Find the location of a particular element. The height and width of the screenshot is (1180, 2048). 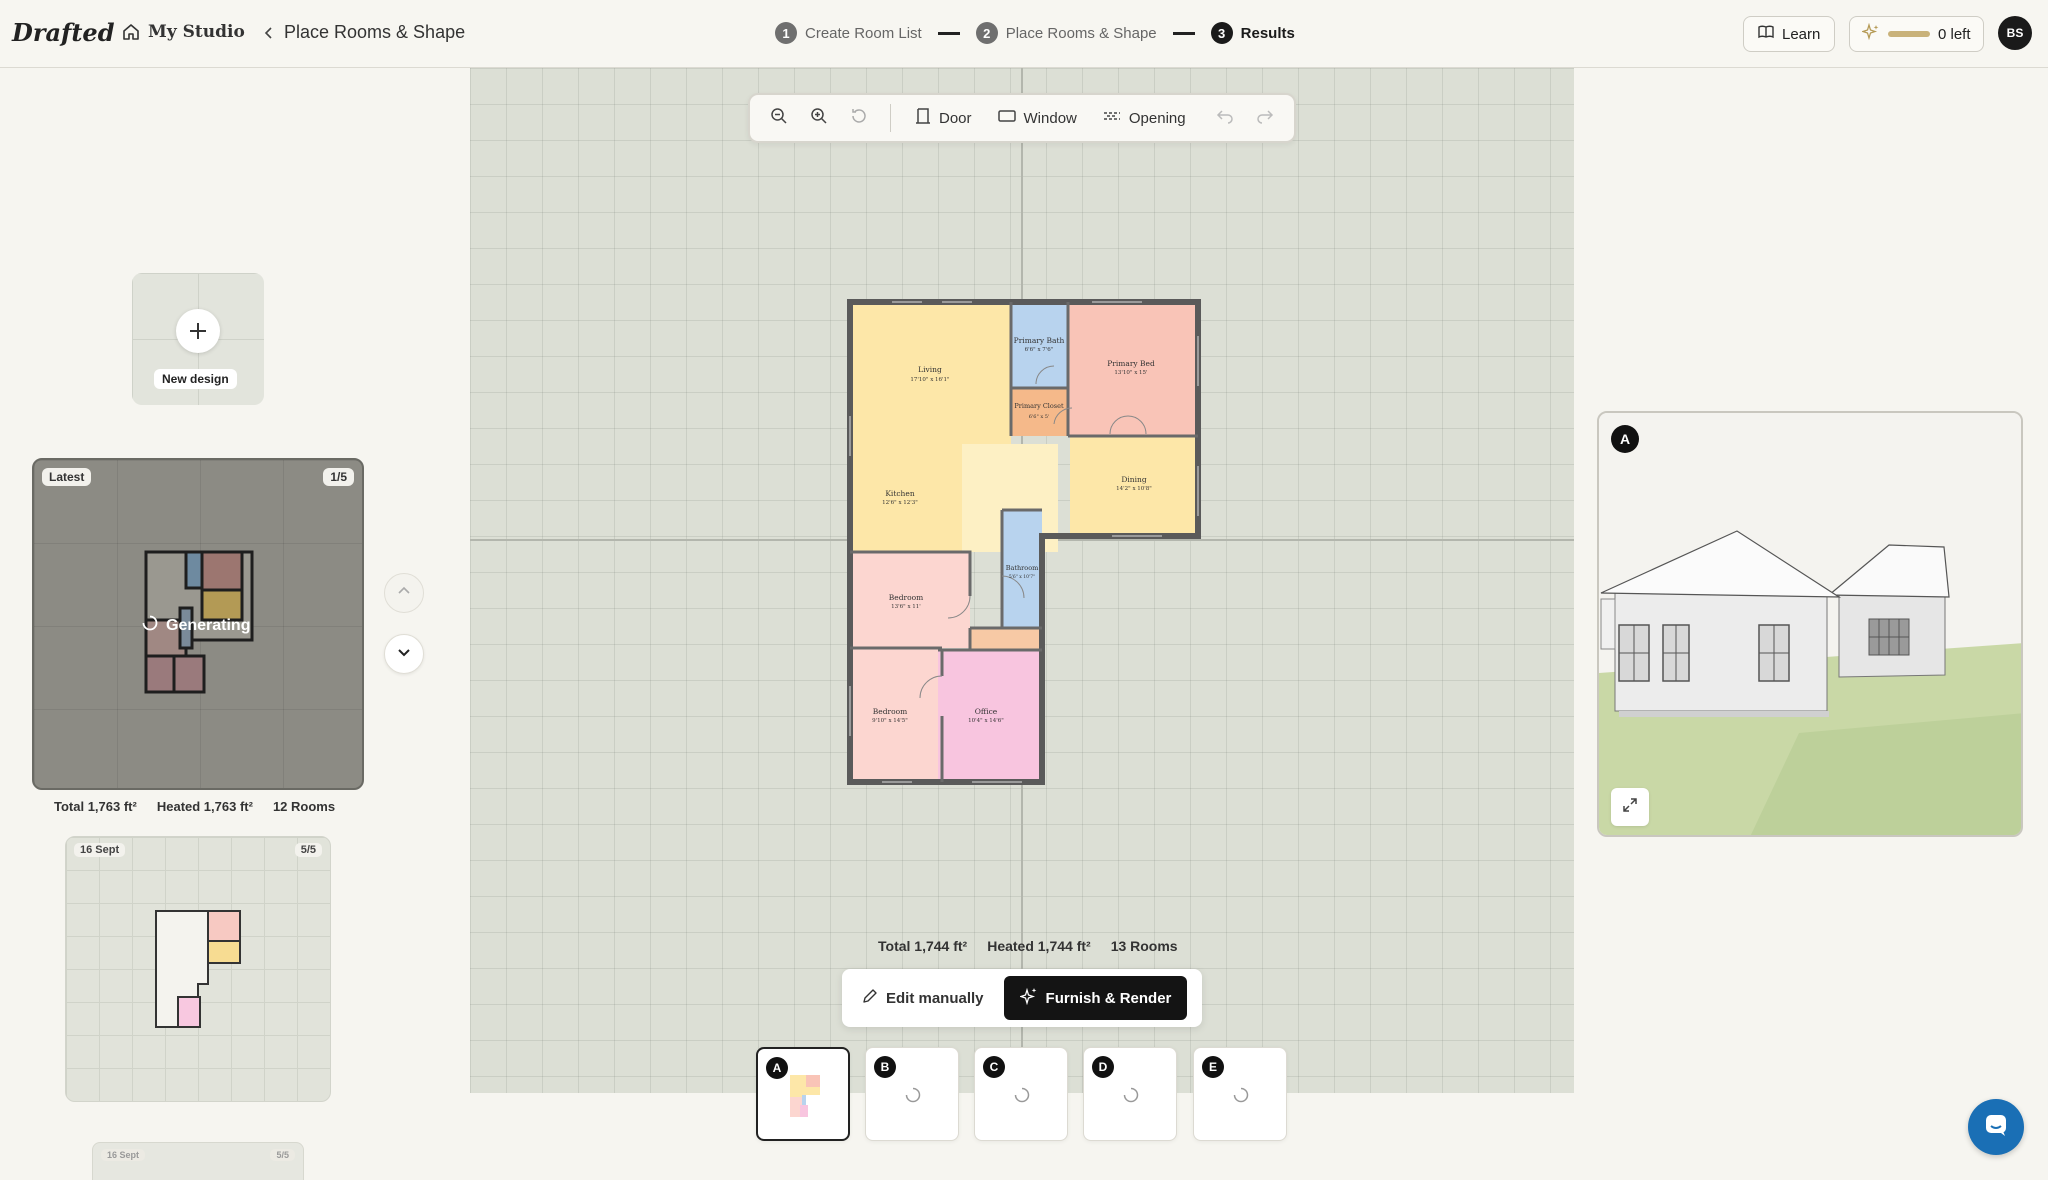

room-label: Bedroom is located at coordinates (906, 597).